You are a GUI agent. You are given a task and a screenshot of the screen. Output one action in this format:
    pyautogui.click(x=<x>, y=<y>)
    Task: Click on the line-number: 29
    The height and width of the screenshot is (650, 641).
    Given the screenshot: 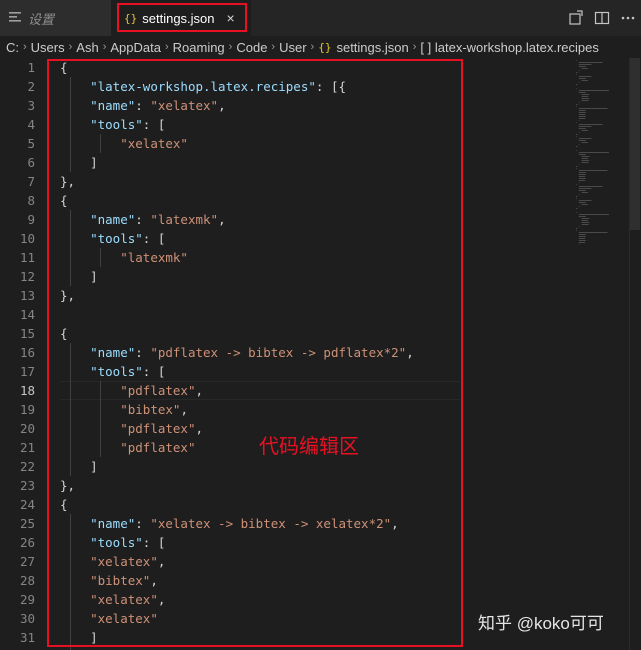 What is the action you would take?
    pyautogui.click(x=27, y=599)
    